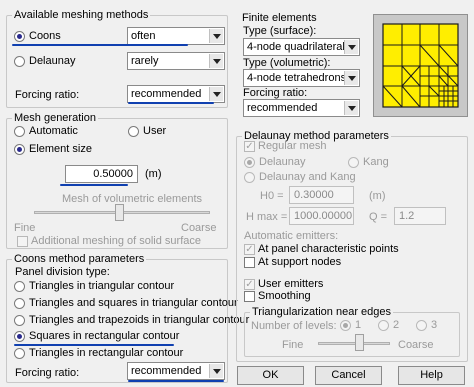 The image size is (474, 387). I want to click on element-size-label: Element size, so click(60, 149).